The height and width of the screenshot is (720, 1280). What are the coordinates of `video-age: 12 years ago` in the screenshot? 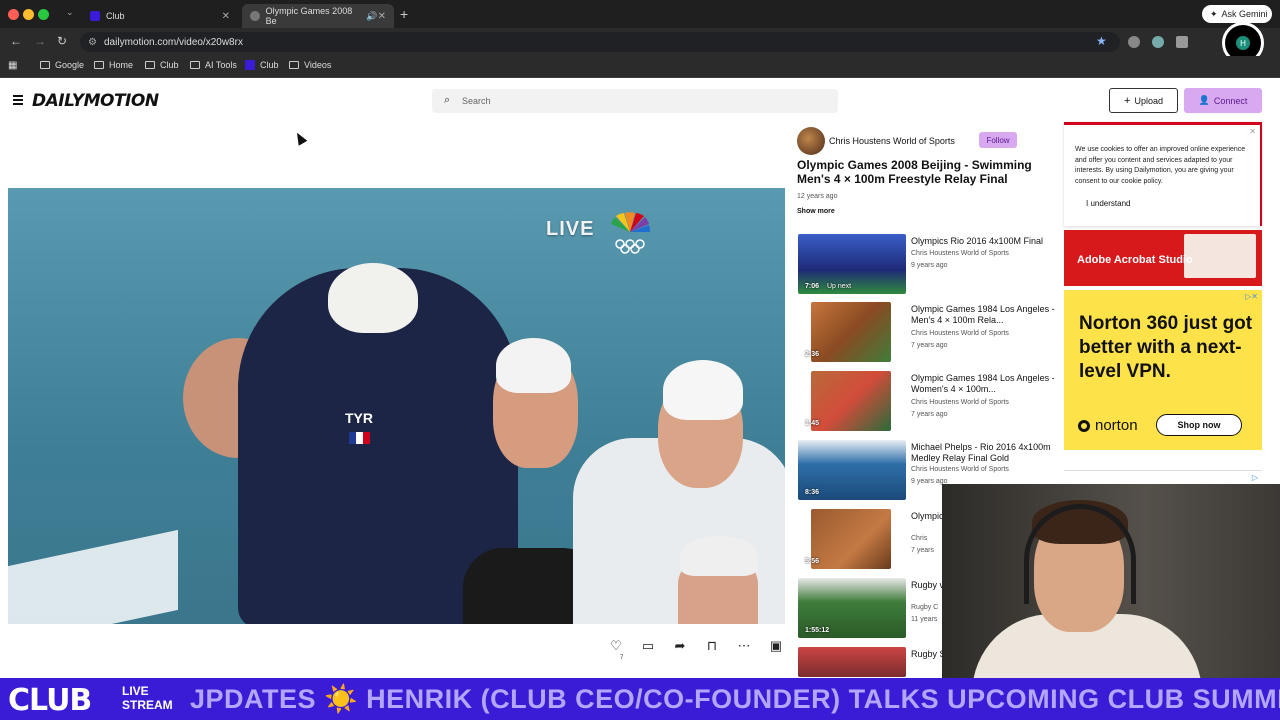 It's located at (817, 196).